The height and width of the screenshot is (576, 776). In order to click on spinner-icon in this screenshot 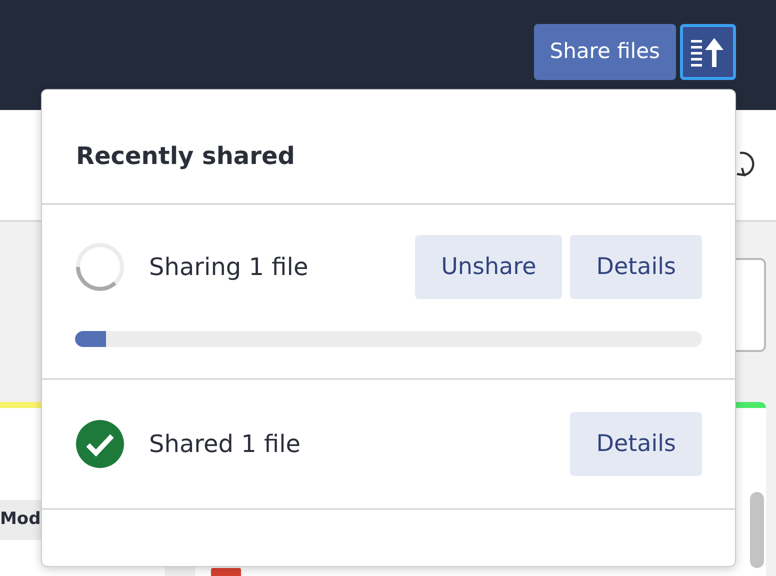, I will do `click(100, 267)`.